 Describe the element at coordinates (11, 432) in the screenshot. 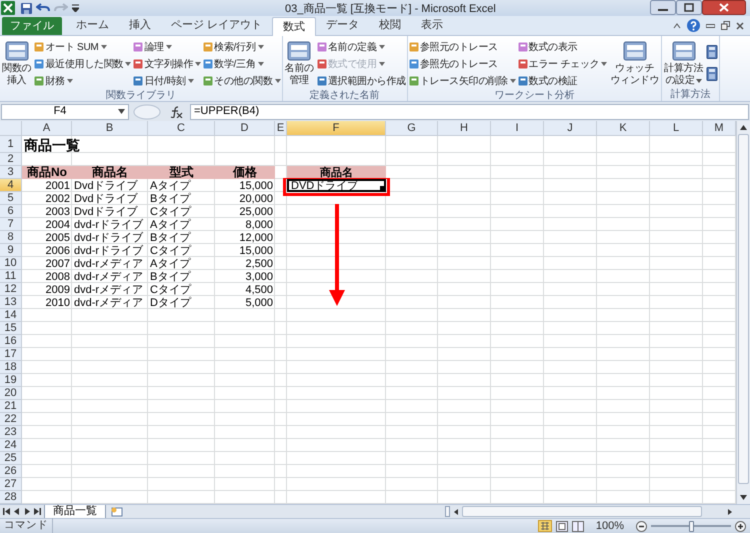

I see `row-header: 23` at that location.